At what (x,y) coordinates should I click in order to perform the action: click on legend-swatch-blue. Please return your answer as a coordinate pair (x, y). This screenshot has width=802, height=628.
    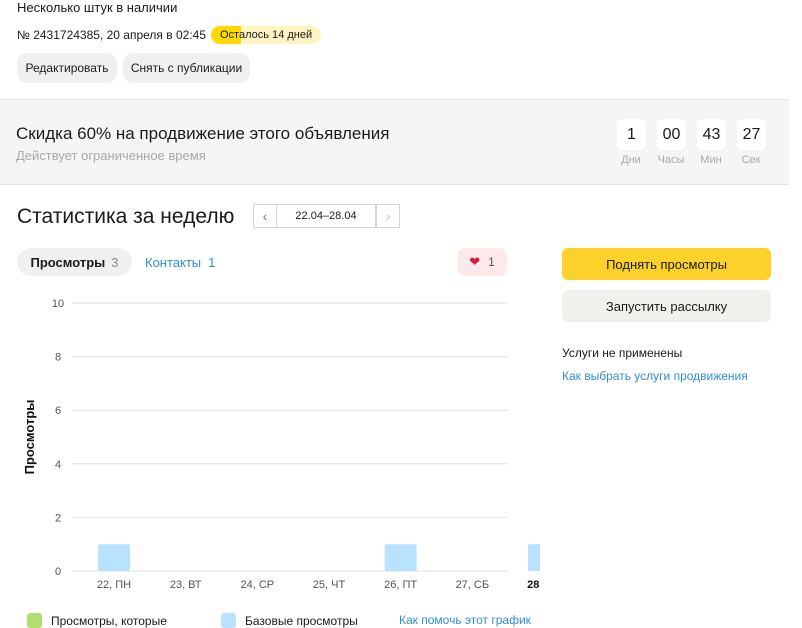
    Looking at the image, I should click on (228, 620).